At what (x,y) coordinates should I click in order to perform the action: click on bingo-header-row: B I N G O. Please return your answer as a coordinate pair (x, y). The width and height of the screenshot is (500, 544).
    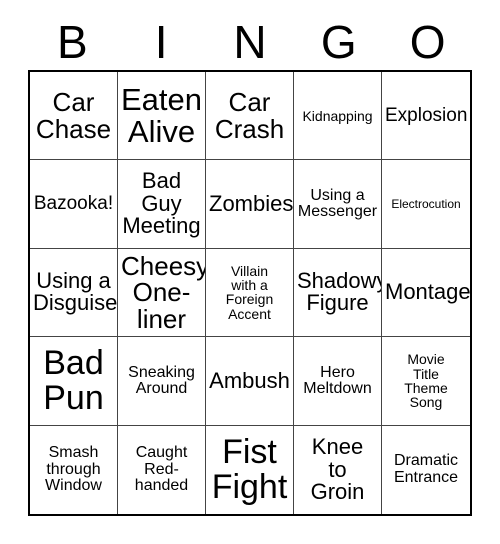
    Looking at the image, I should click on (250, 42).